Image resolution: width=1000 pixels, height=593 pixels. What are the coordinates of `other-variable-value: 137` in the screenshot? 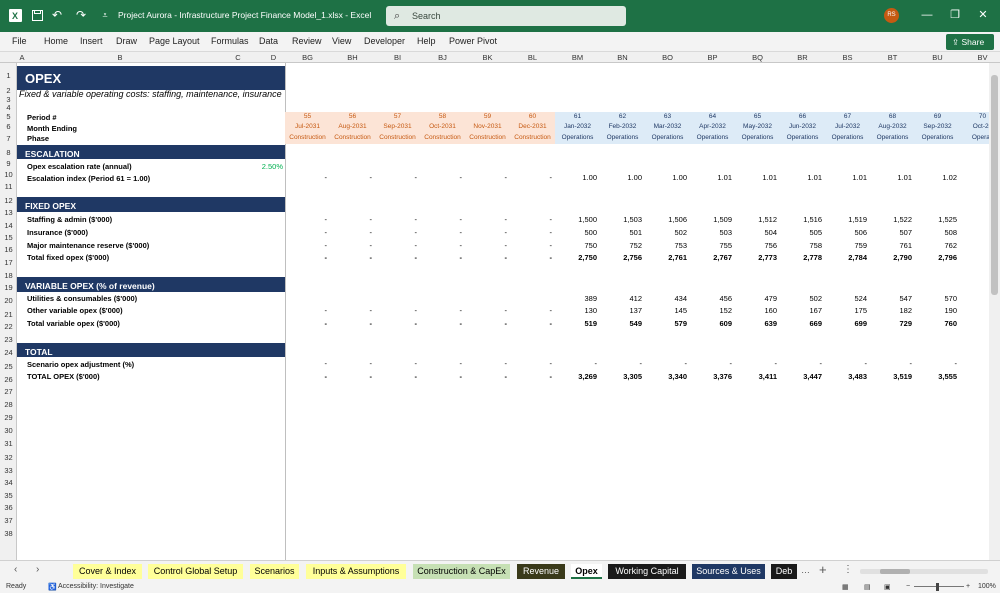 It's located at (621, 311).